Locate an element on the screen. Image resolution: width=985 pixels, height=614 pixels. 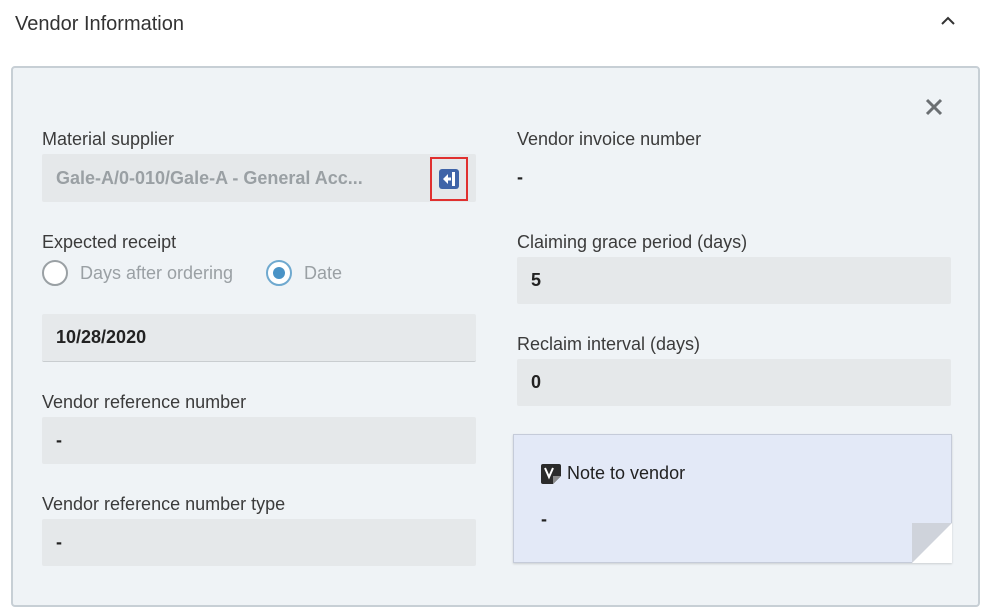
radio-days-after-ordering-label: Days after ordering is located at coordinates (157, 272).